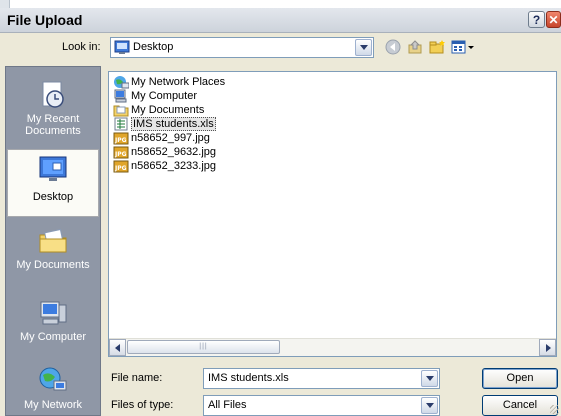 This screenshot has width=561, height=416. Describe the element at coordinates (437, 47) in the screenshot. I see `new-folder-icon` at that location.